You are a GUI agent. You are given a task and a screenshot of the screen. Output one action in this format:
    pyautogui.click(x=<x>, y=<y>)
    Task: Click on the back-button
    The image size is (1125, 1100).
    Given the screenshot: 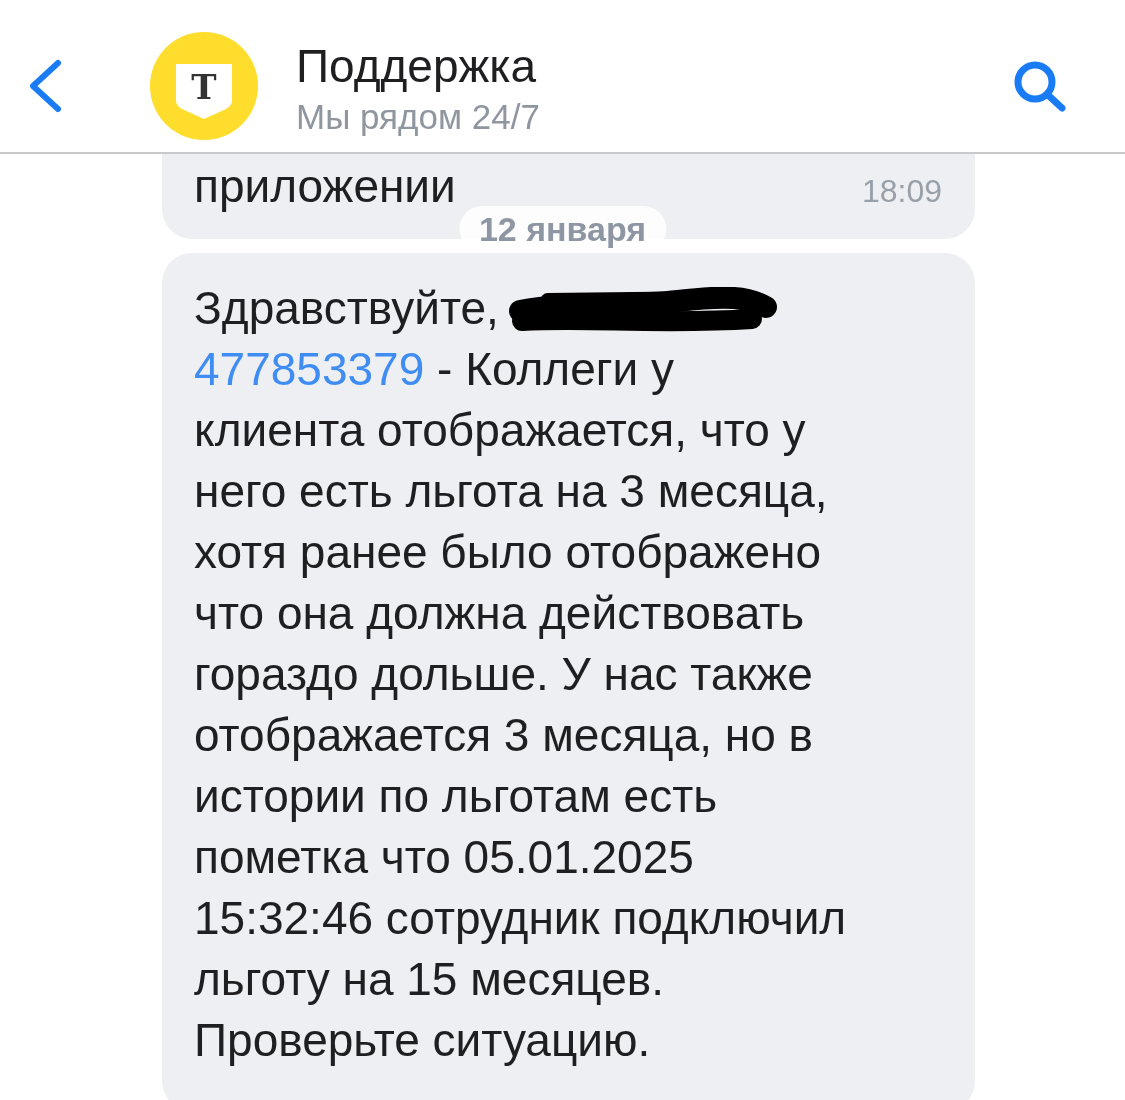 What is the action you would take?
    pyautogui.click(x=45, y=86)
    